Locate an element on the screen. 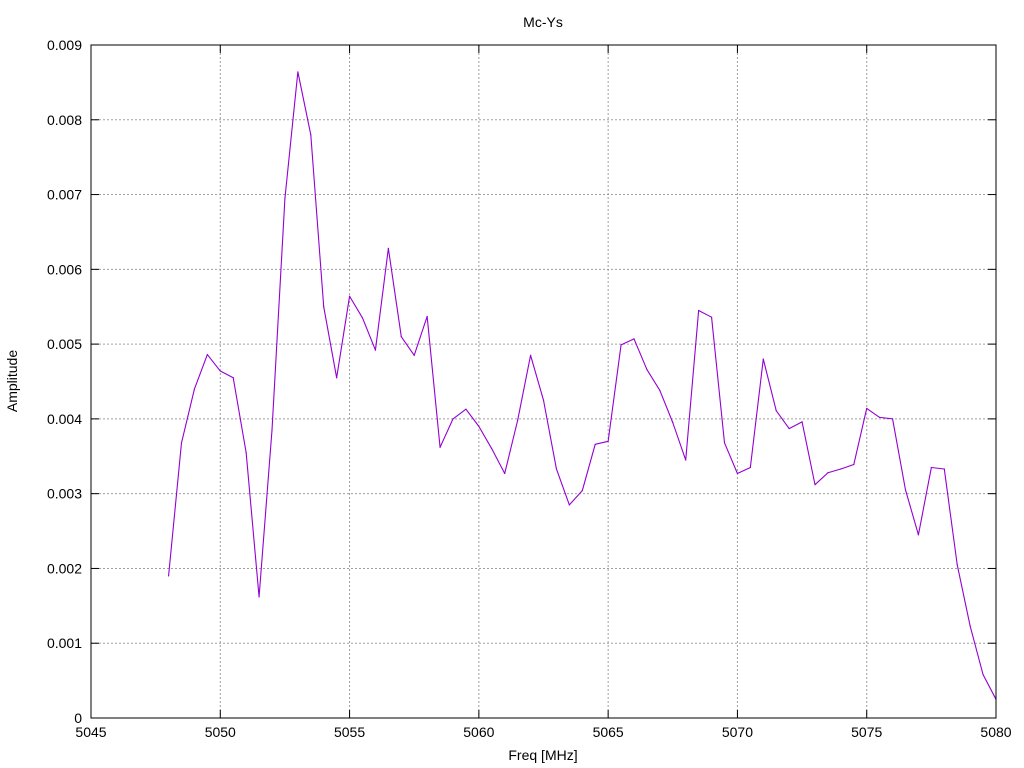  y-tick-label: 0.006 is located at coordinates (64, 269).